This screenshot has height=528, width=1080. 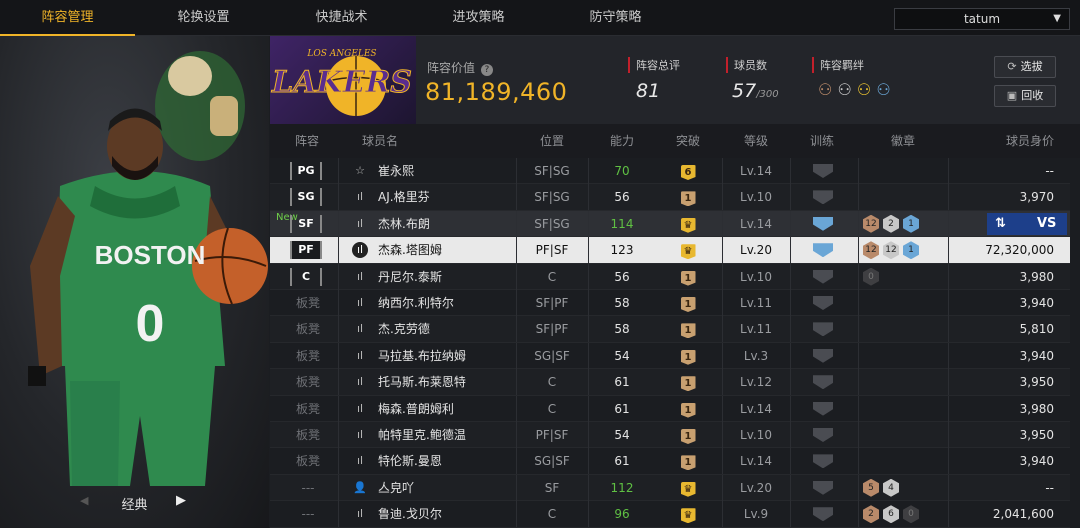 I want to click on help-icon: ?, so click(x=486, y=70).